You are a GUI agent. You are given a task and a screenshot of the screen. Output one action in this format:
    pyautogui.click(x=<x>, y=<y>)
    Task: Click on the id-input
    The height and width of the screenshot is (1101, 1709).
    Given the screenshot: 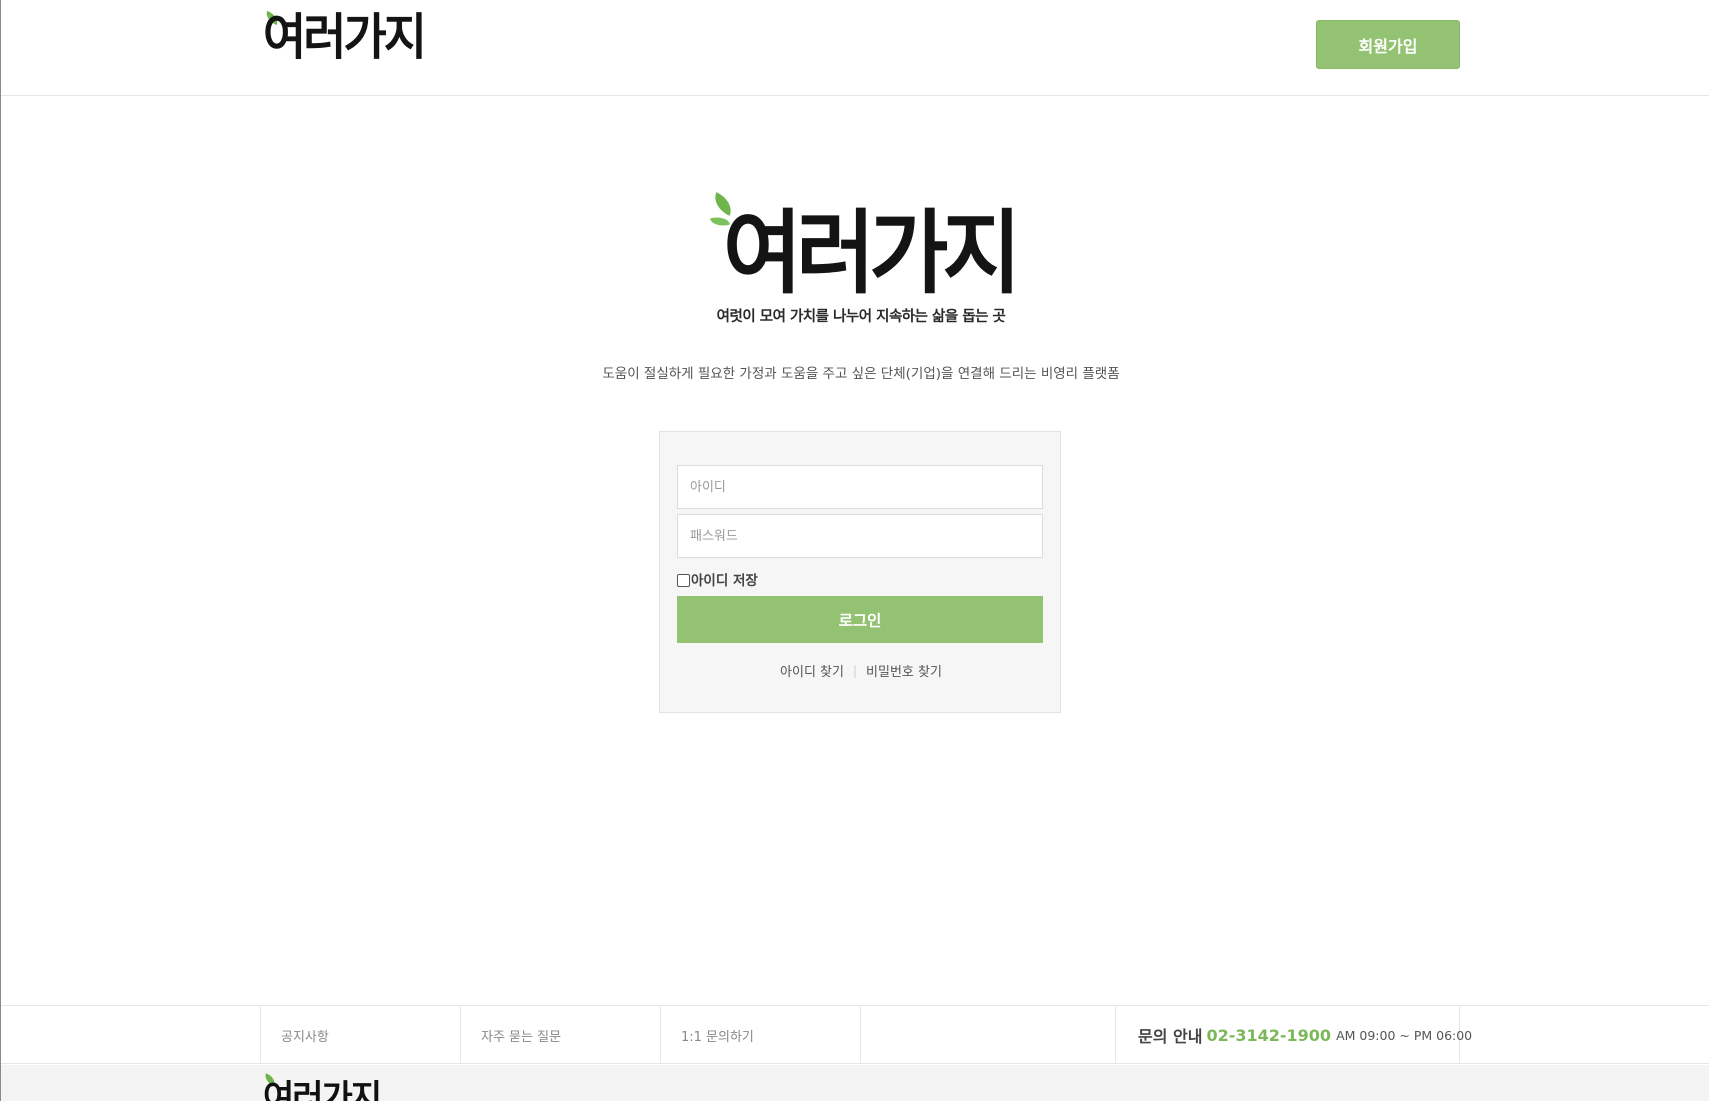 What is the action you would take?
    pyautogui.click(x=860, y=487)
    